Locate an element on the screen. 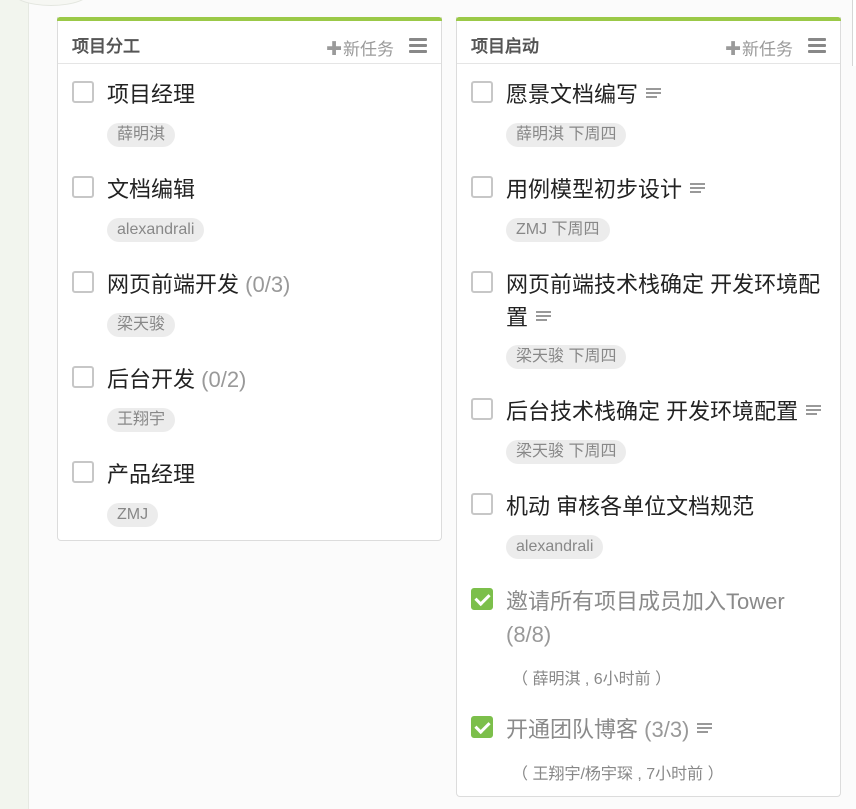  subtask-count: (0/3) is located at coordinates (268, 284).